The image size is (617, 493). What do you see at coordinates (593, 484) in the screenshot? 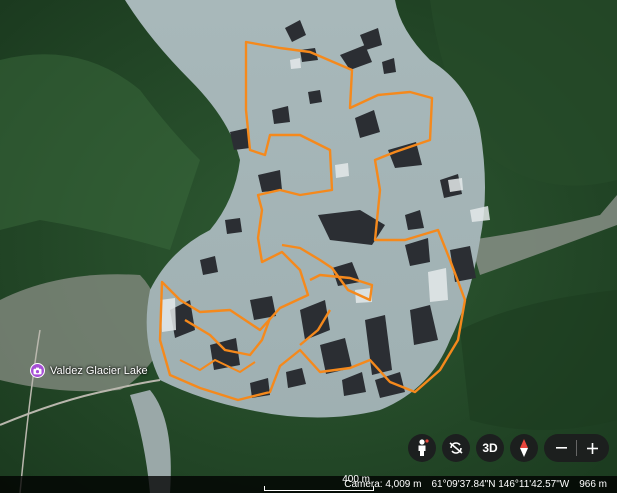
I see `elevation: 966 m` at bounding box center [593, 484].